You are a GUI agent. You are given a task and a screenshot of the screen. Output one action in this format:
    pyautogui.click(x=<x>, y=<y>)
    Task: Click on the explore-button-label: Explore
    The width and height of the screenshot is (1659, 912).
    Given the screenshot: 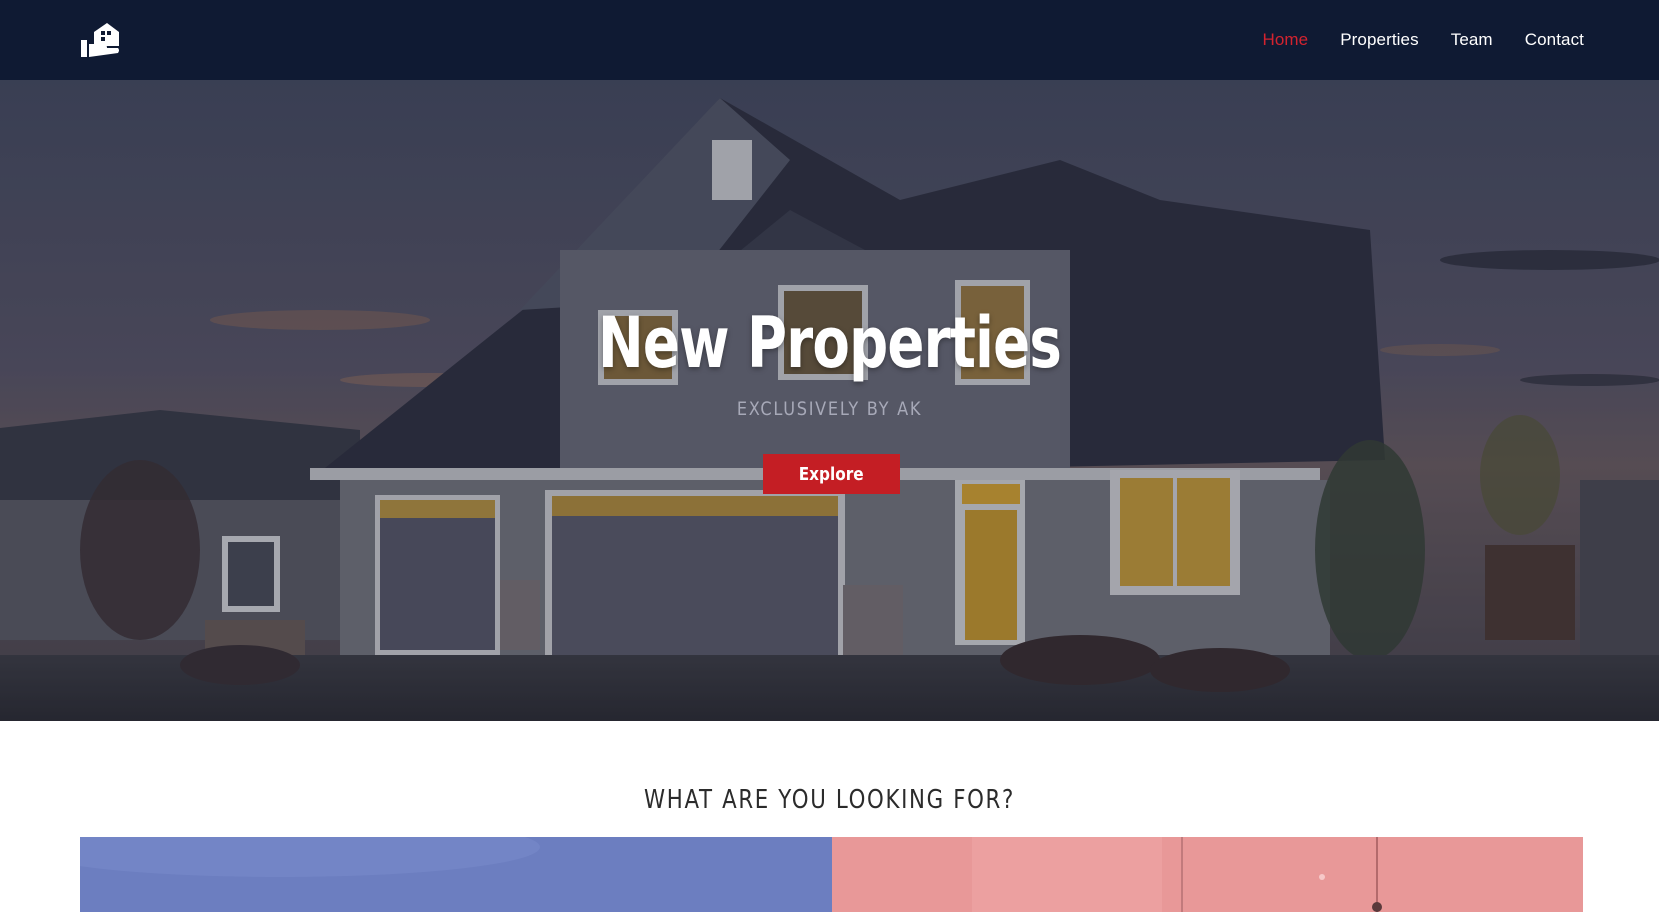 What is the action you would take?
    pyautogui.click(x=831, y=474)
    